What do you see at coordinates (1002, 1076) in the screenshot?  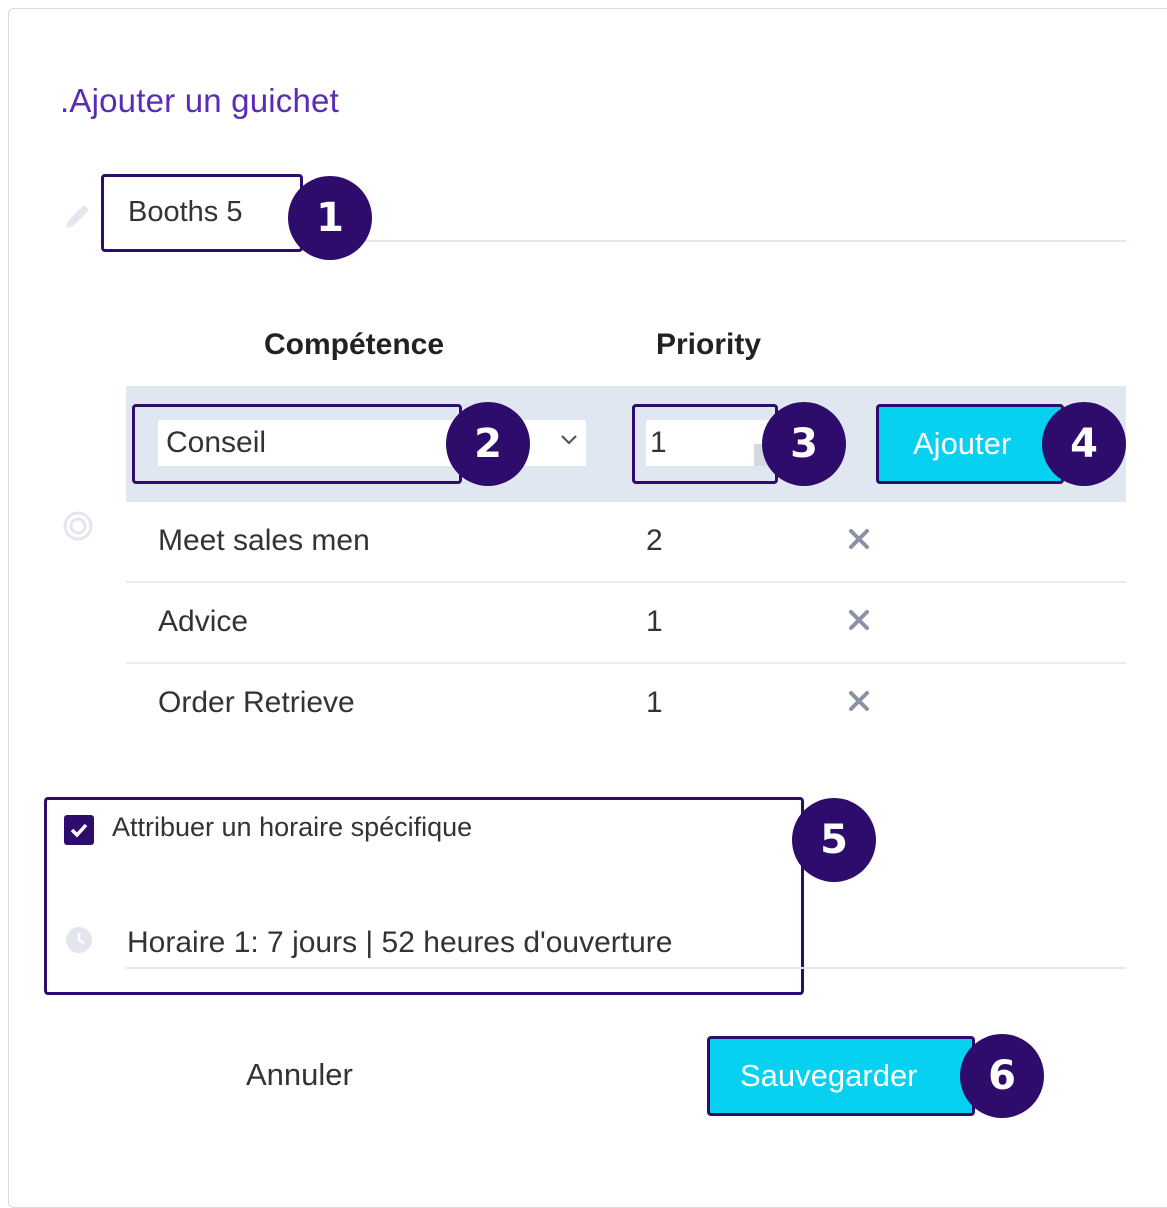 I see `step-badge-6: 6` at bounding box center [1002, 1076].